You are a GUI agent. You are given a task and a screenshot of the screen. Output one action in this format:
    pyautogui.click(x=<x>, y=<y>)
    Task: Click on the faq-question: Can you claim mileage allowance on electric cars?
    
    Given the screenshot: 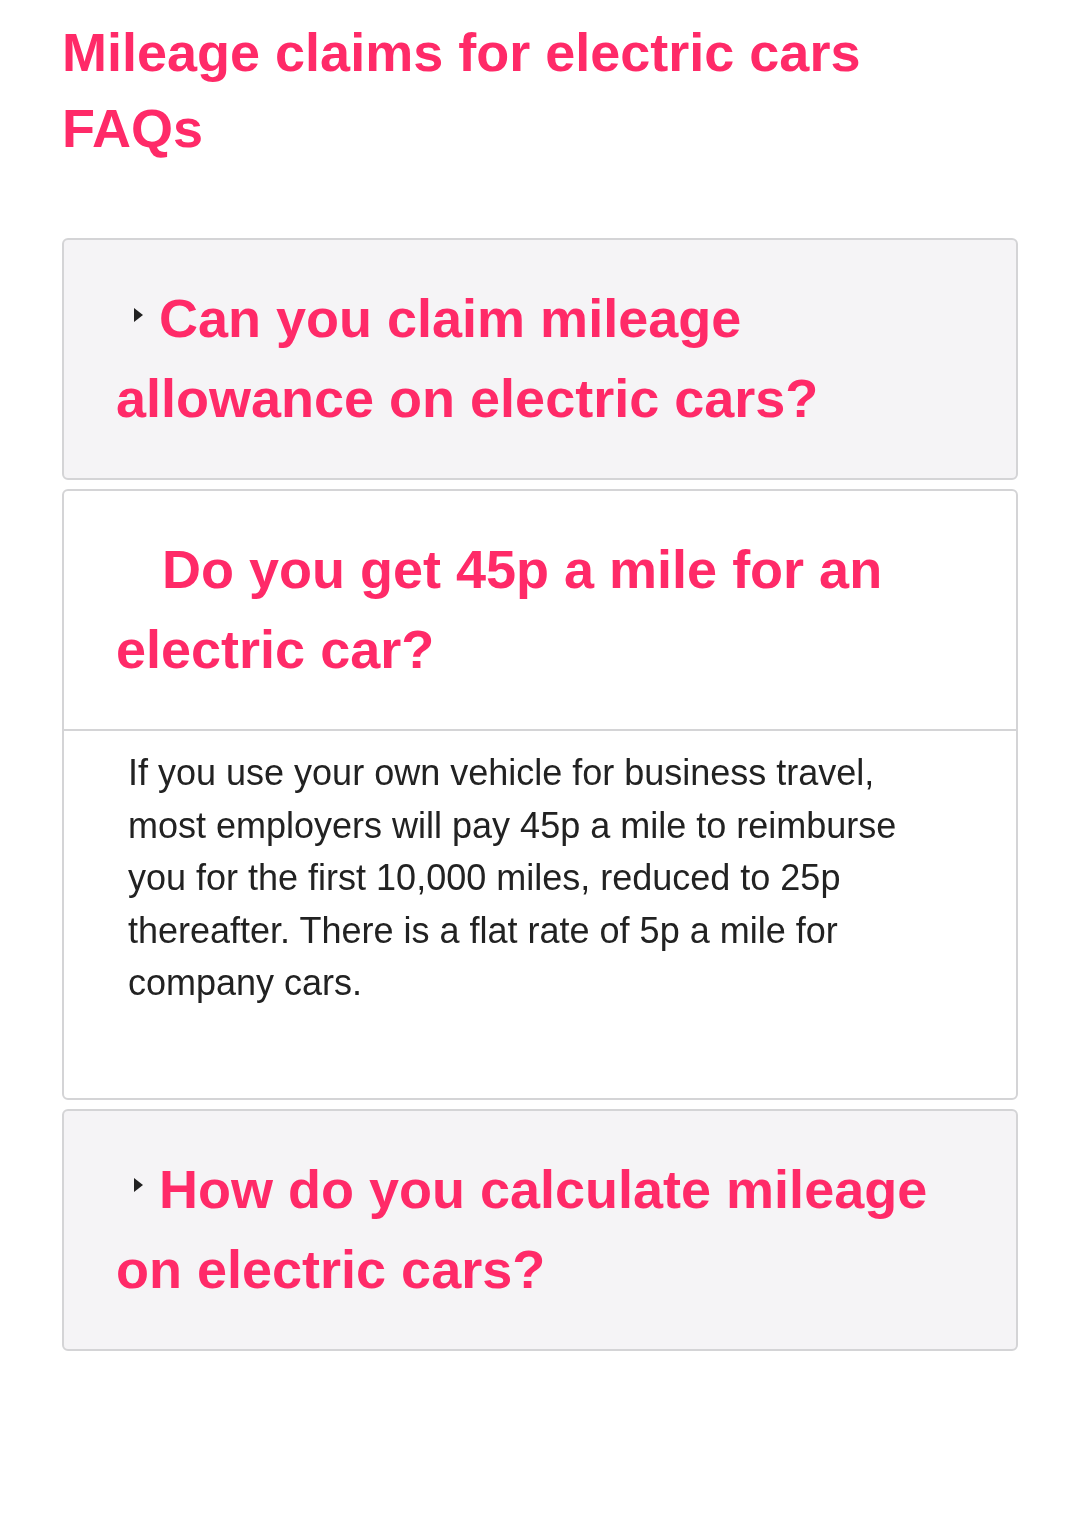 What is the action you would take?
    pyautogui.click(x=540, y=359)
    